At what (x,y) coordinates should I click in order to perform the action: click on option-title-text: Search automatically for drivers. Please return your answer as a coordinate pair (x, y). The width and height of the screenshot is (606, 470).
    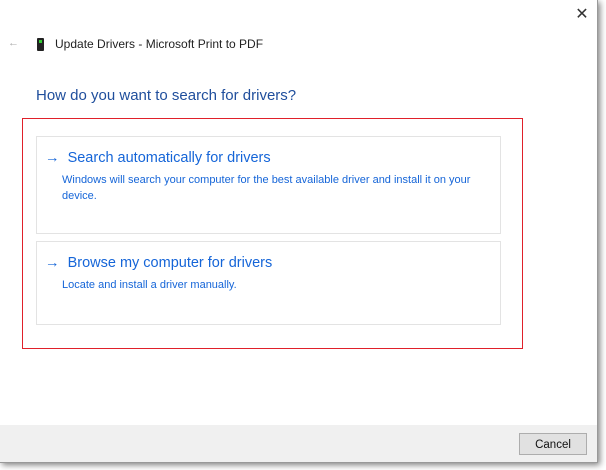
    Looking at the image, I should click on (169, 158).